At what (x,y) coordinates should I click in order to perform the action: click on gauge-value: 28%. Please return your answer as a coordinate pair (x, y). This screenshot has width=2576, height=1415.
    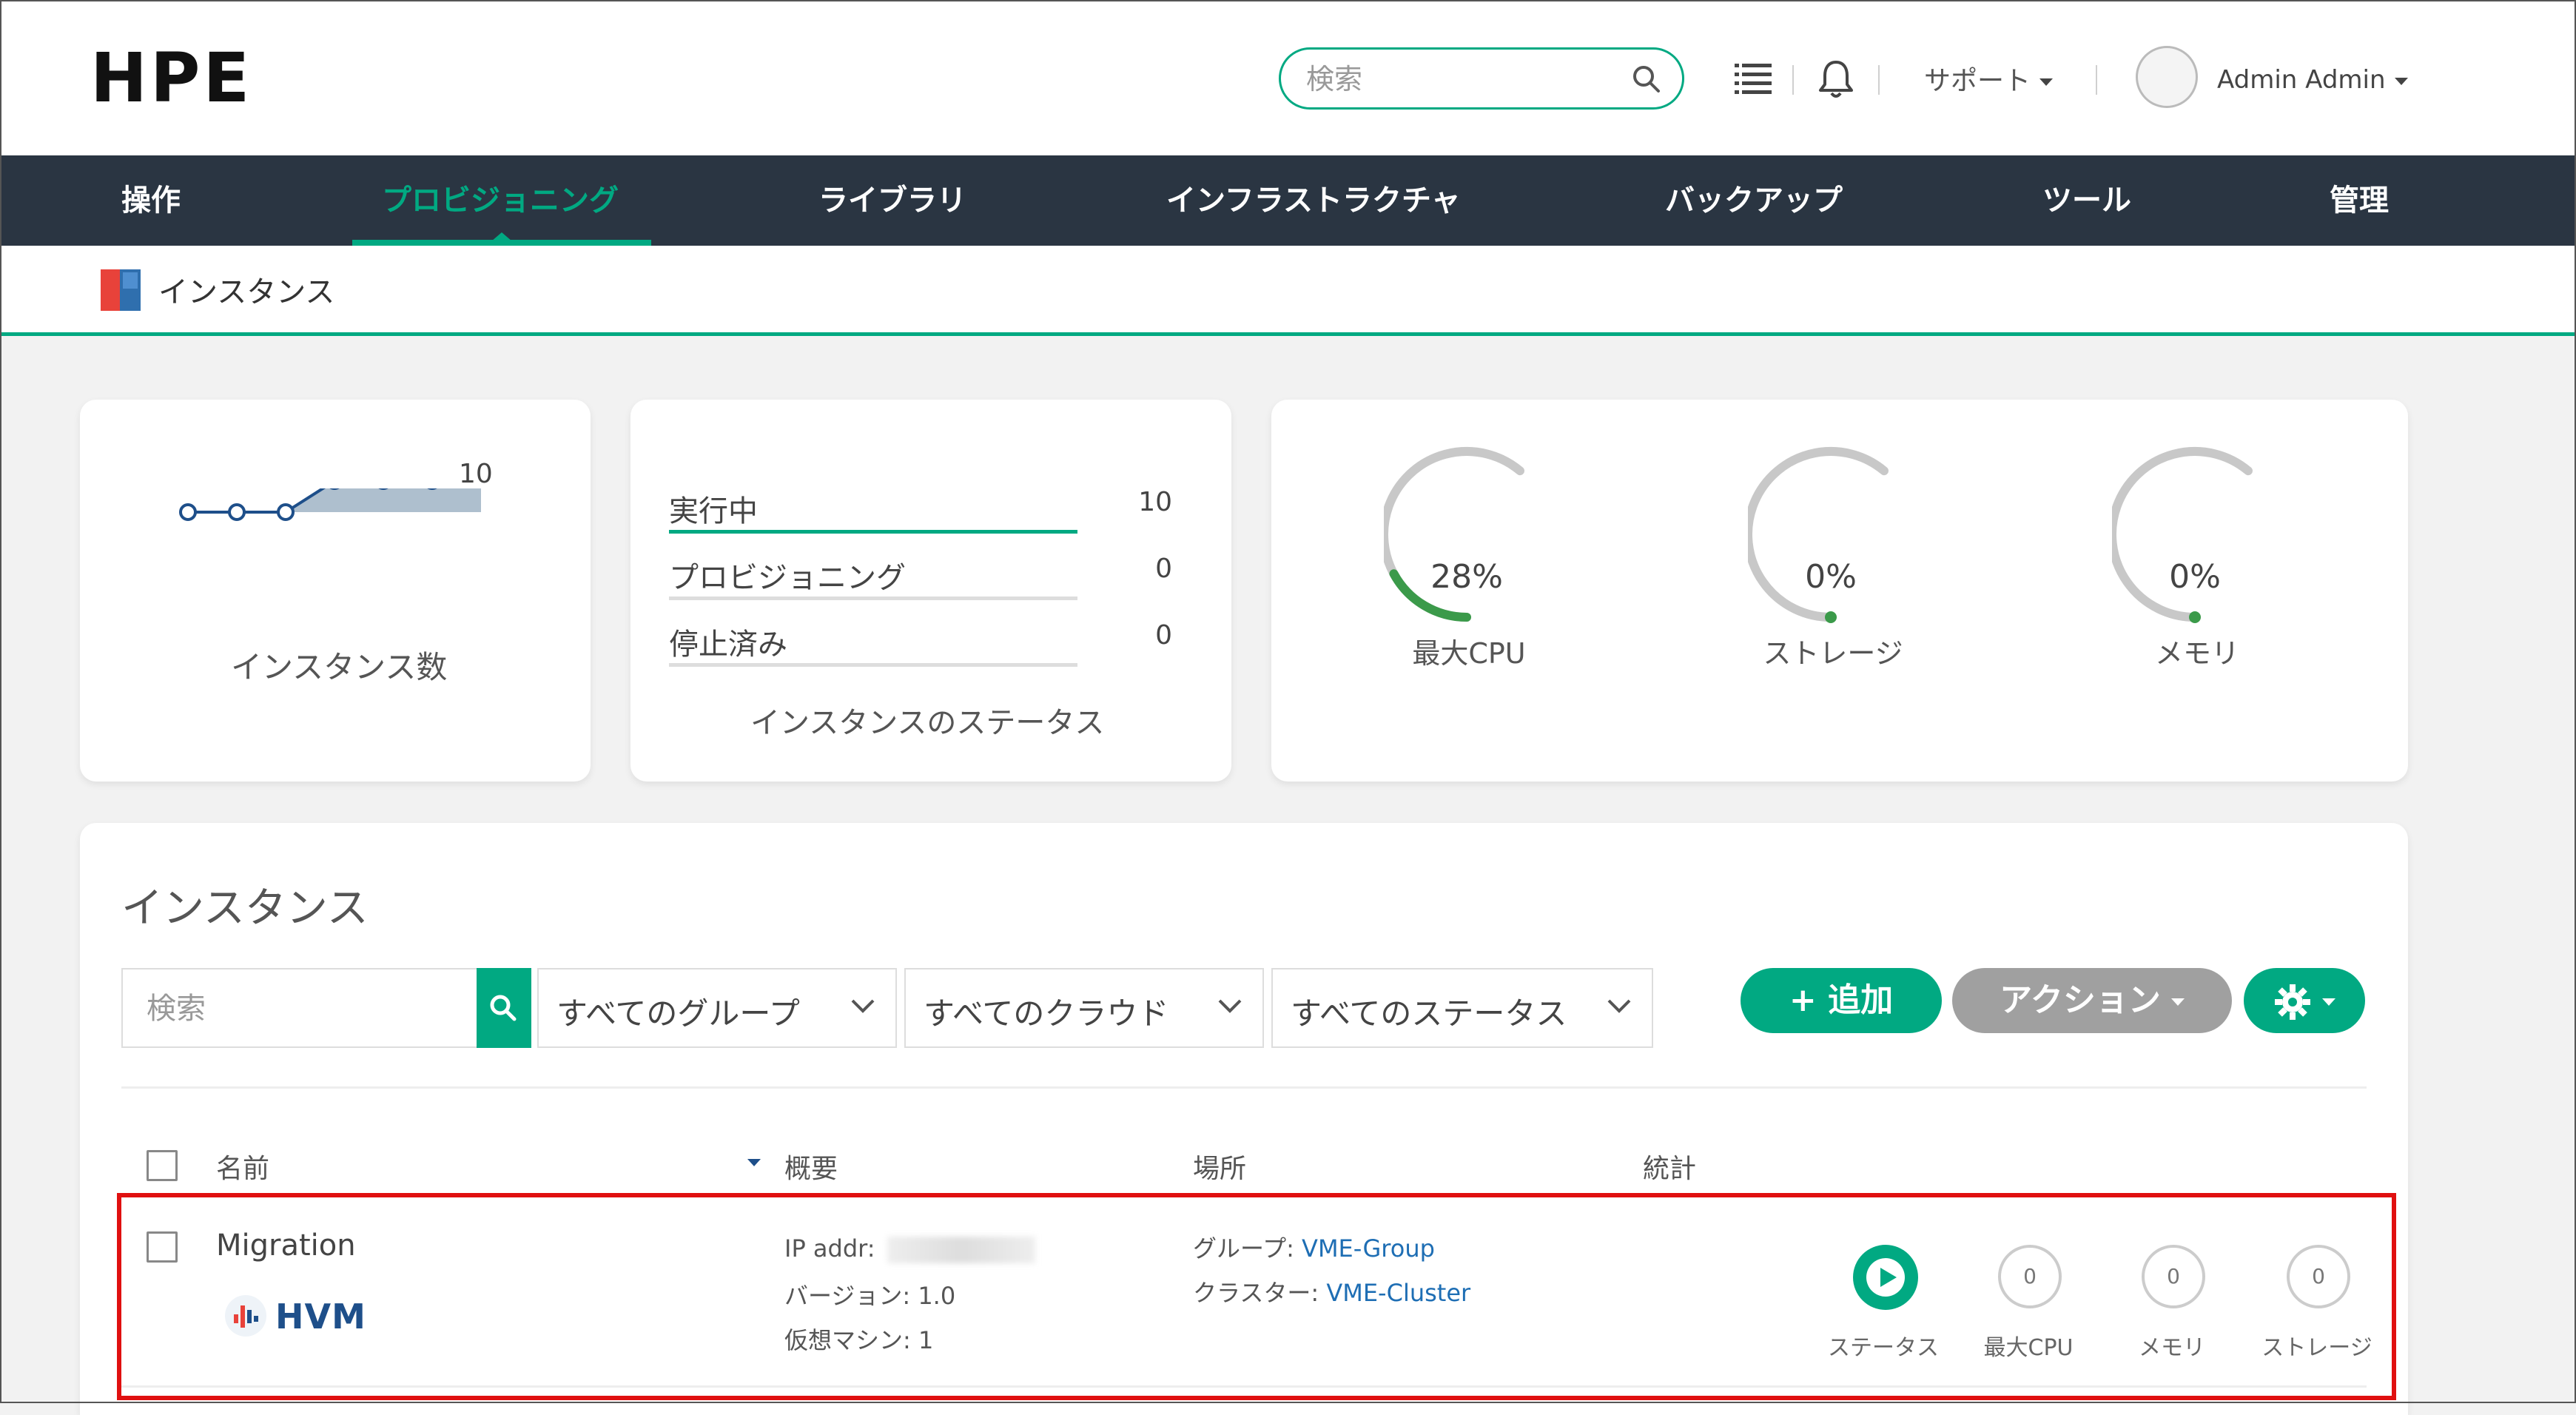
    Looking at the image, I should click on (1466, 577).